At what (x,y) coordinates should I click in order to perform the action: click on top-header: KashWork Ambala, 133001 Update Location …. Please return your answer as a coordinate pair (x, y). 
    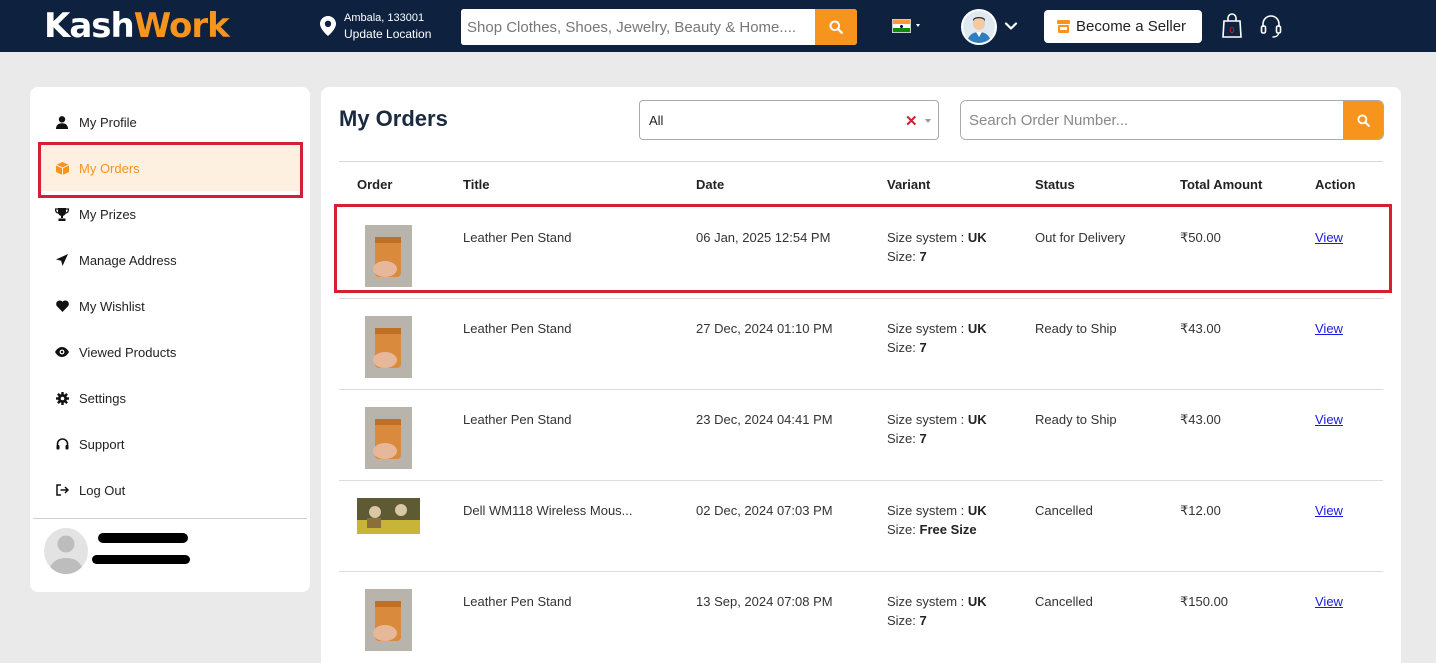
    Looking at the image, I should click on (718, 26).